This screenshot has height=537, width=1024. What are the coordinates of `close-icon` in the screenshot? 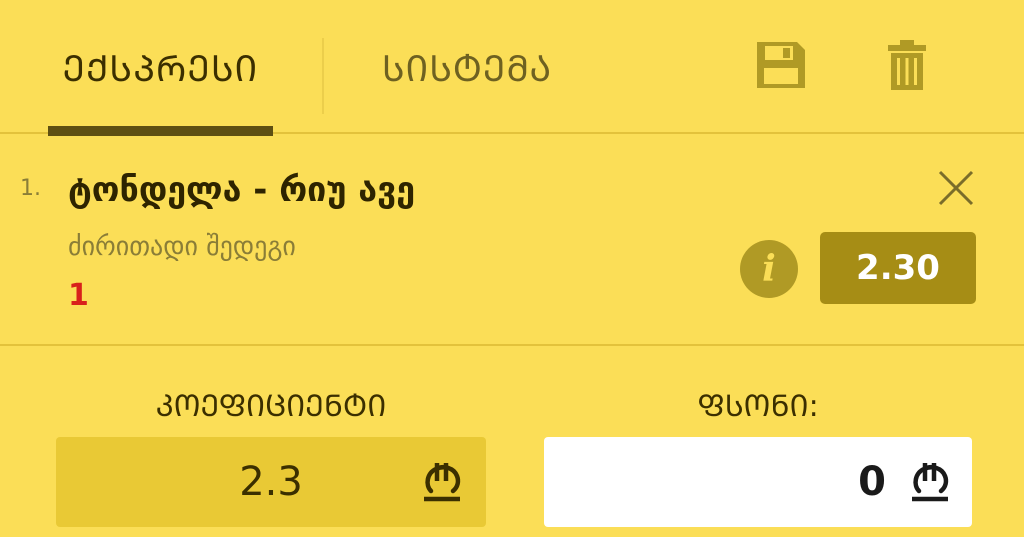 It's located at (956, 188).